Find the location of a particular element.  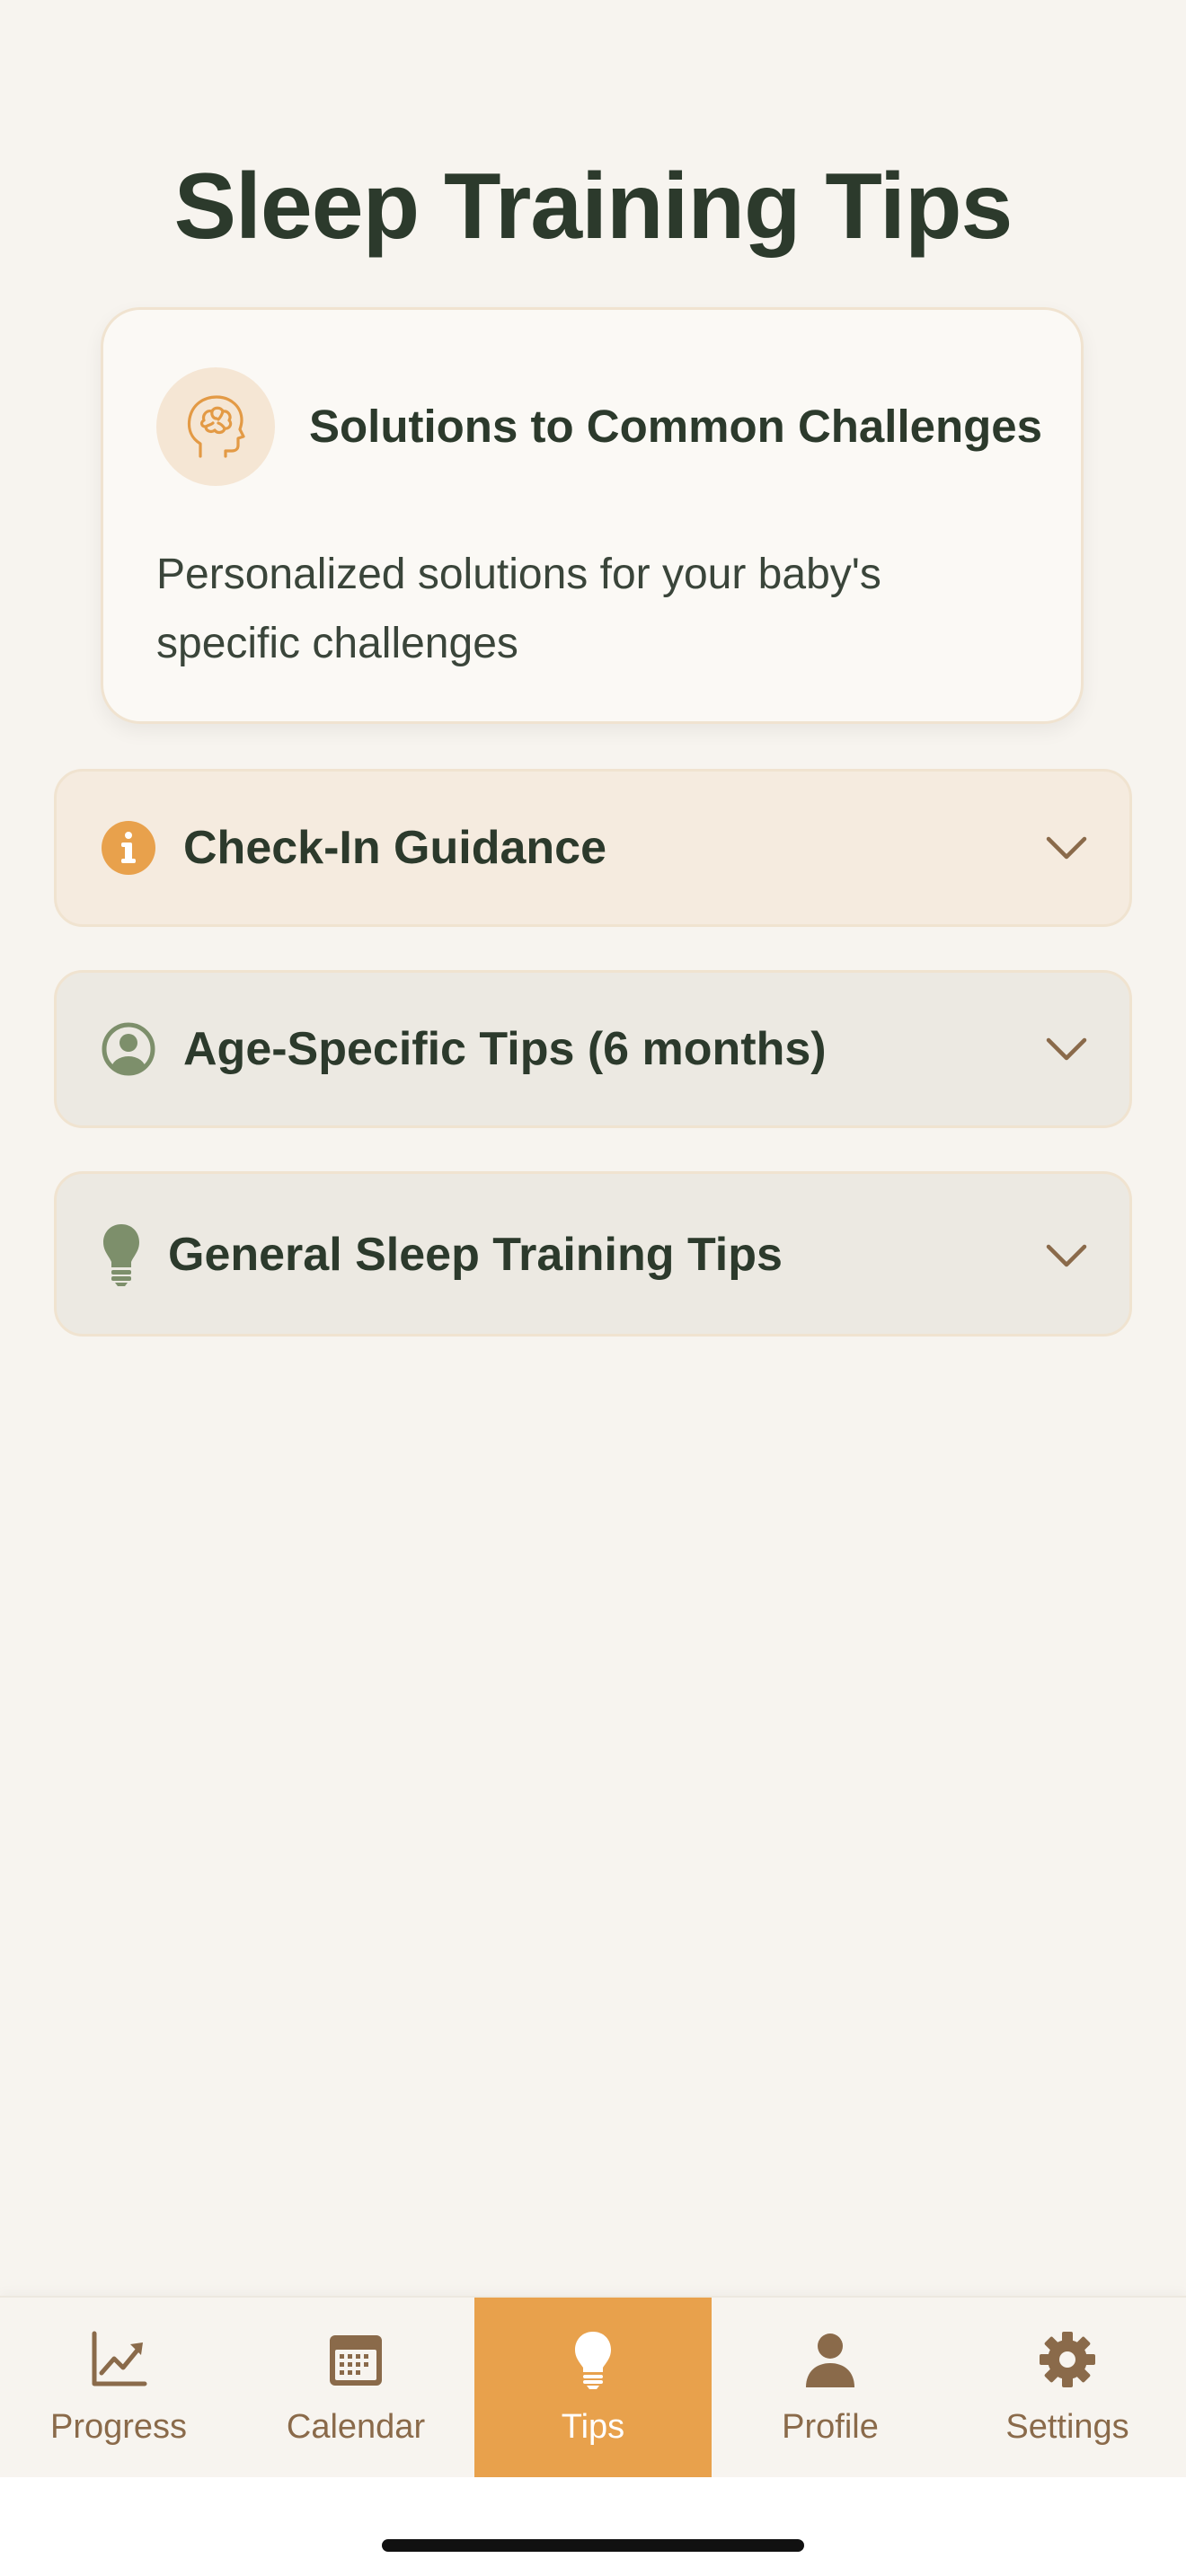

bottom-safe-area is located at coordinates (593, 2526).